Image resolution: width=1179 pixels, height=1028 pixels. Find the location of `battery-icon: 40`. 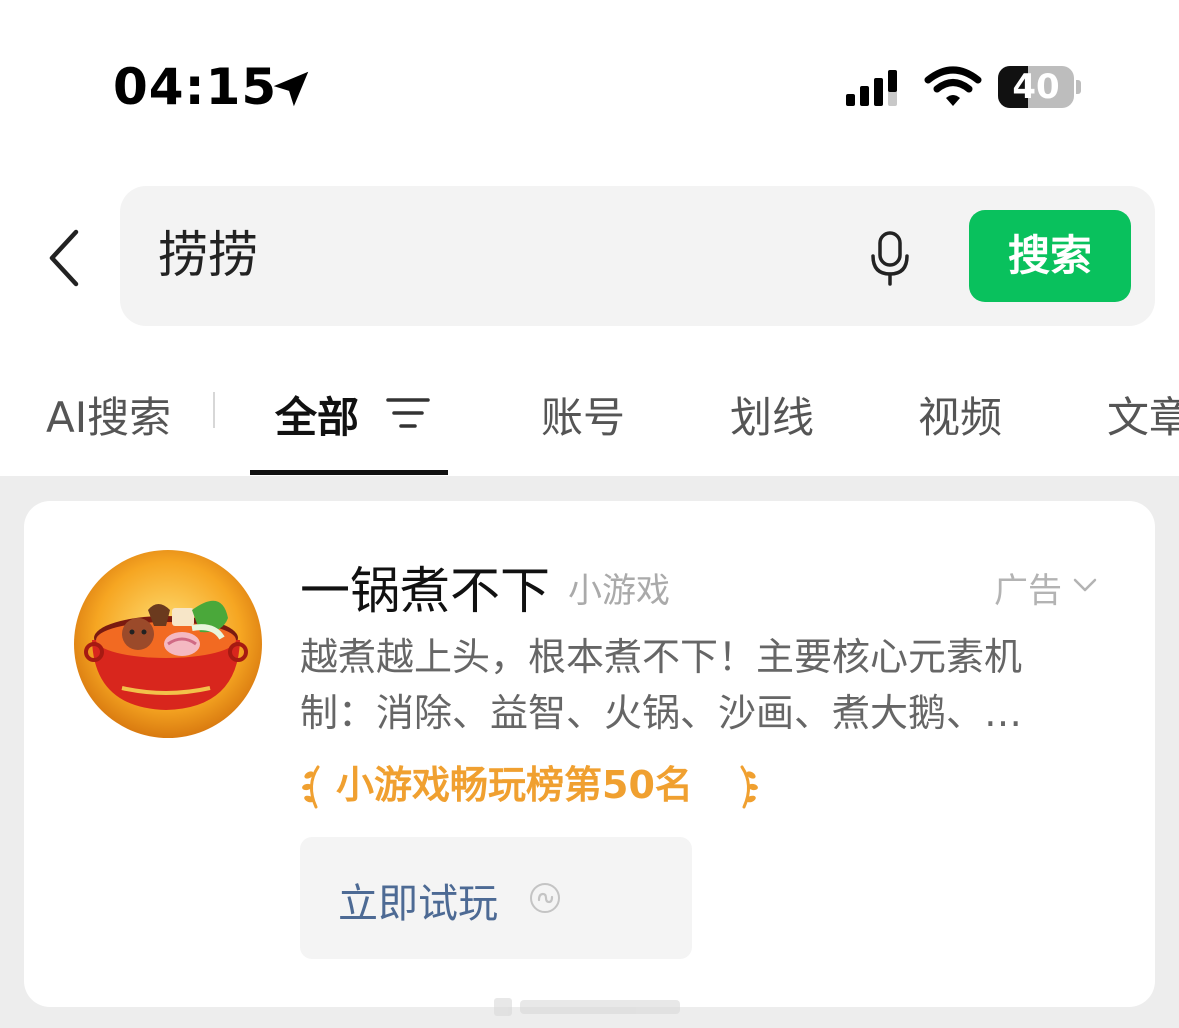

battery-icon: 40 is located at coordinates (1040, 88).